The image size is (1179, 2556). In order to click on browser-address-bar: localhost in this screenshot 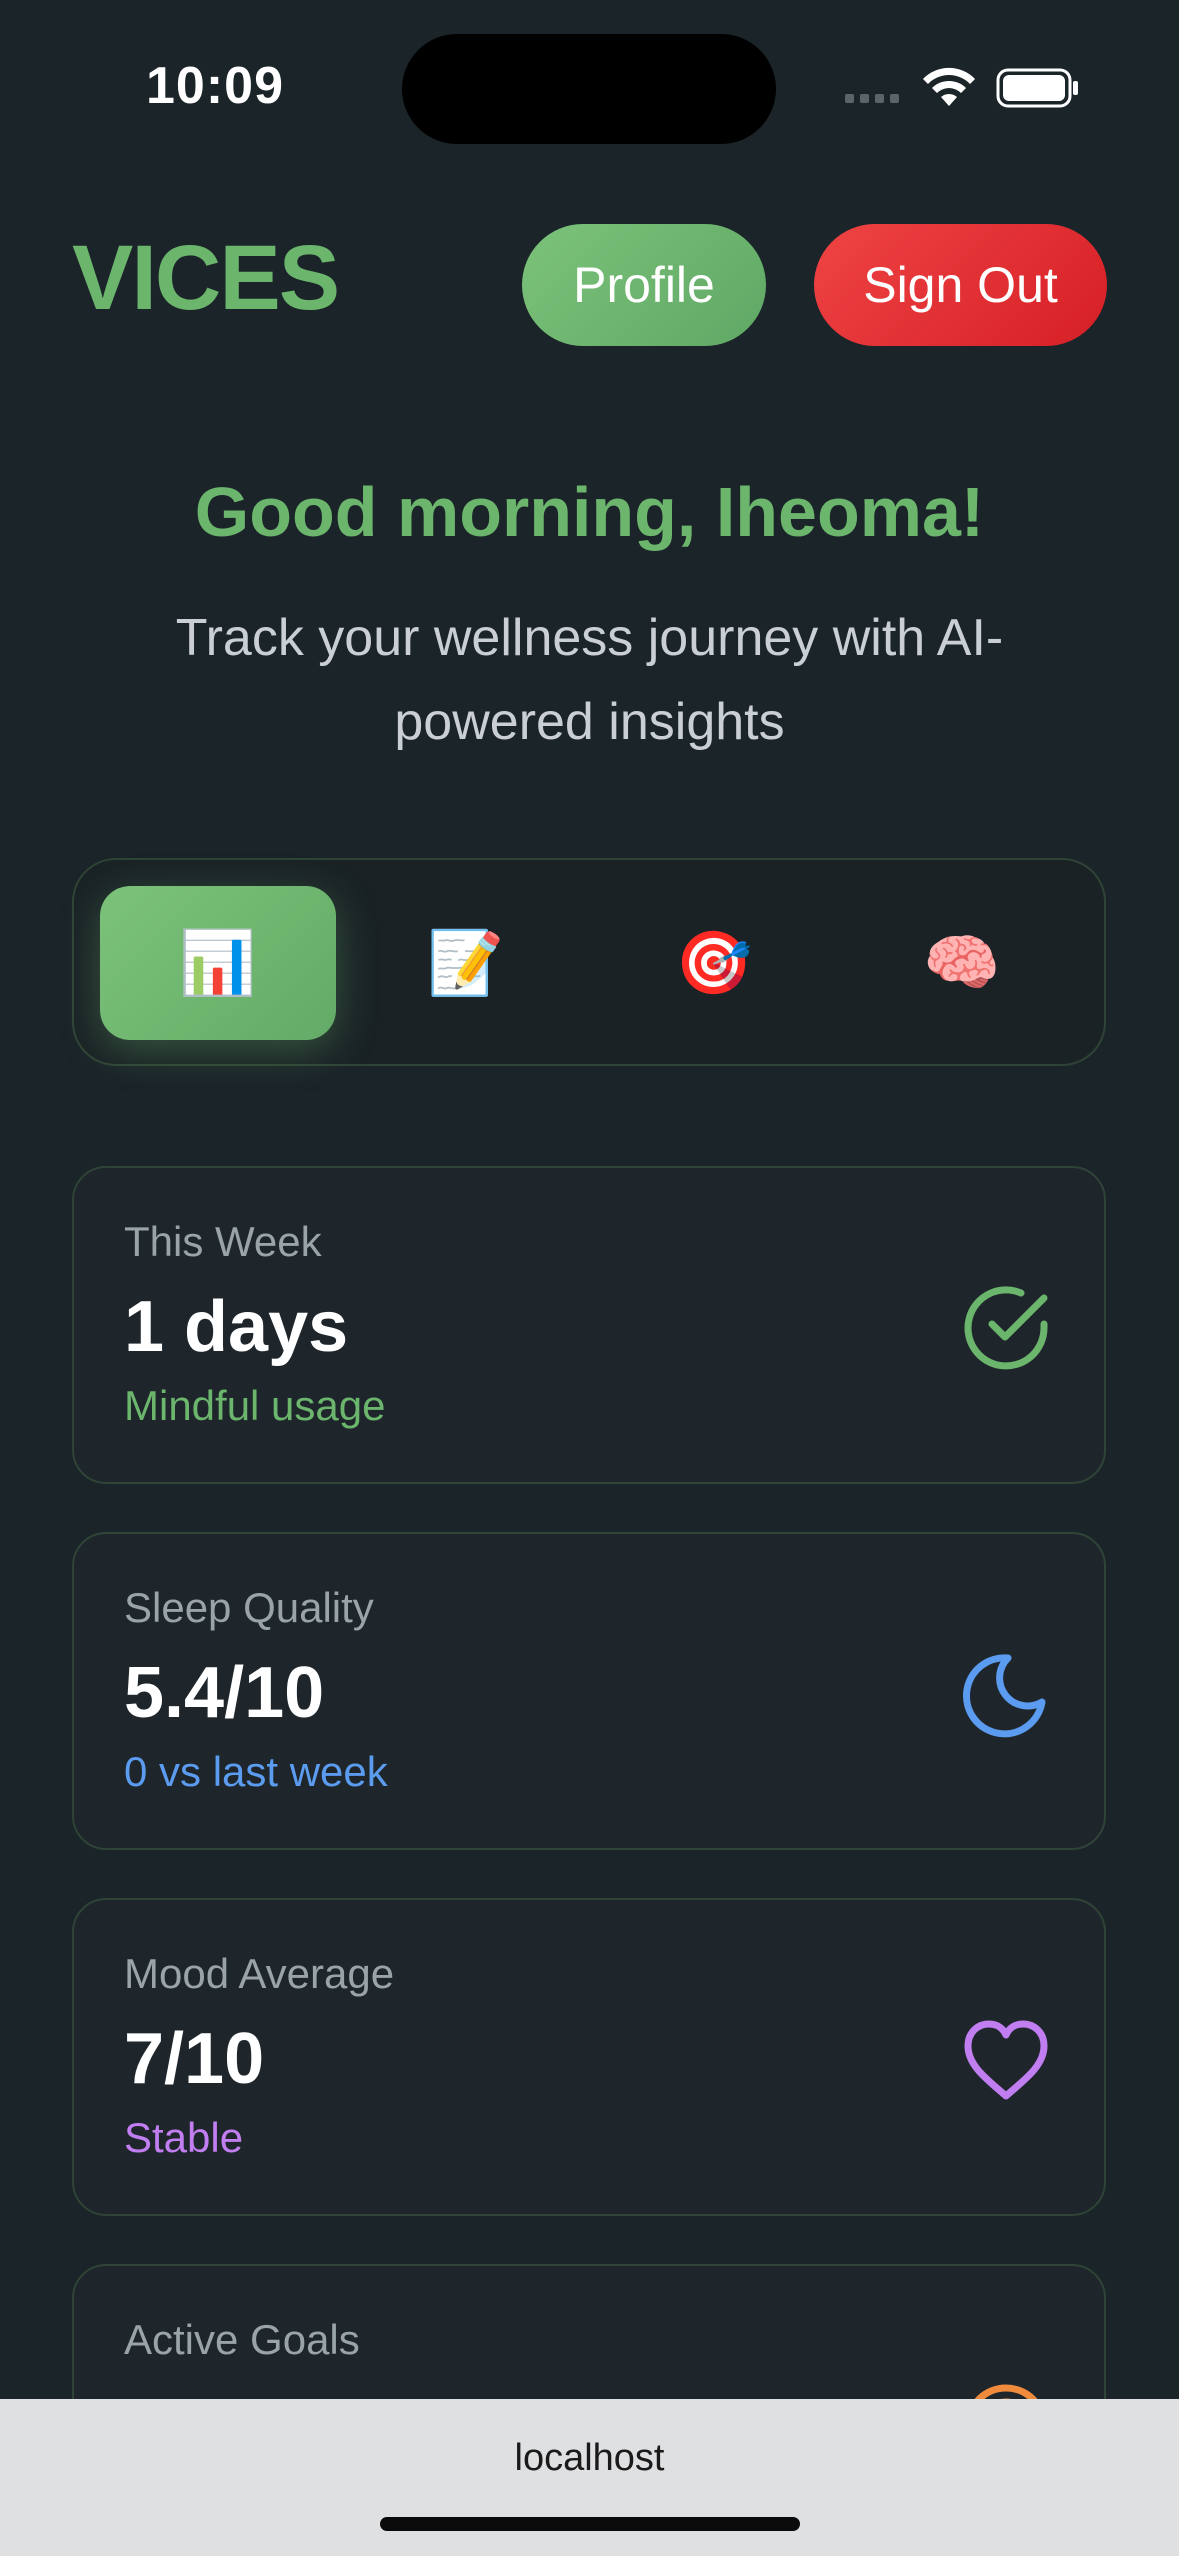, I will do `click(589, 2477)`.